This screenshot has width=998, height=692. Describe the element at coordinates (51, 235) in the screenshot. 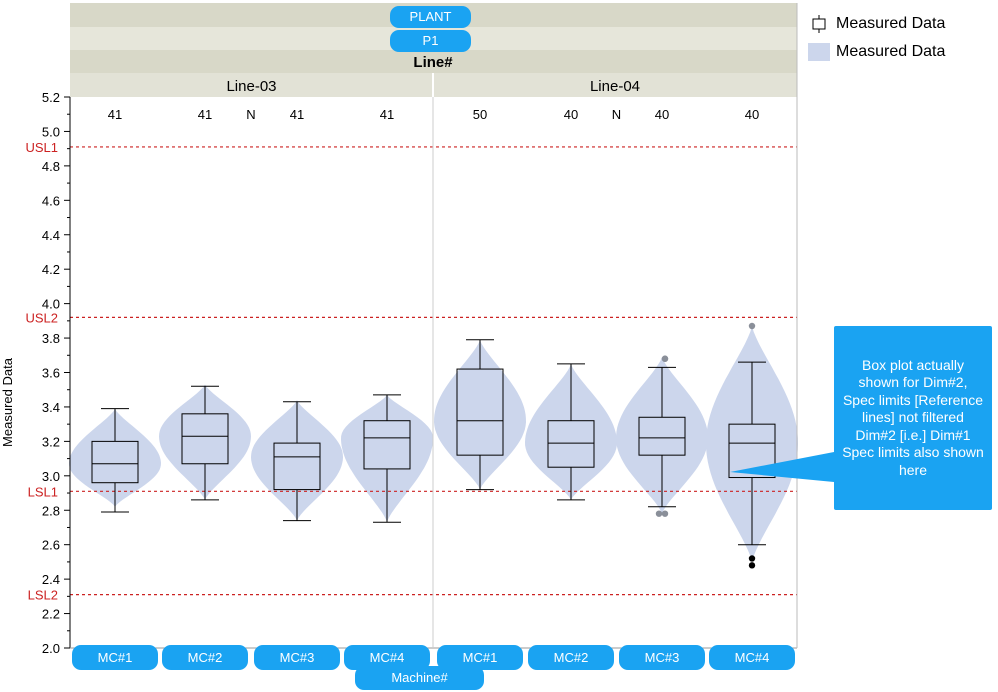

I see `y-tick-label: 4.4` at that location.